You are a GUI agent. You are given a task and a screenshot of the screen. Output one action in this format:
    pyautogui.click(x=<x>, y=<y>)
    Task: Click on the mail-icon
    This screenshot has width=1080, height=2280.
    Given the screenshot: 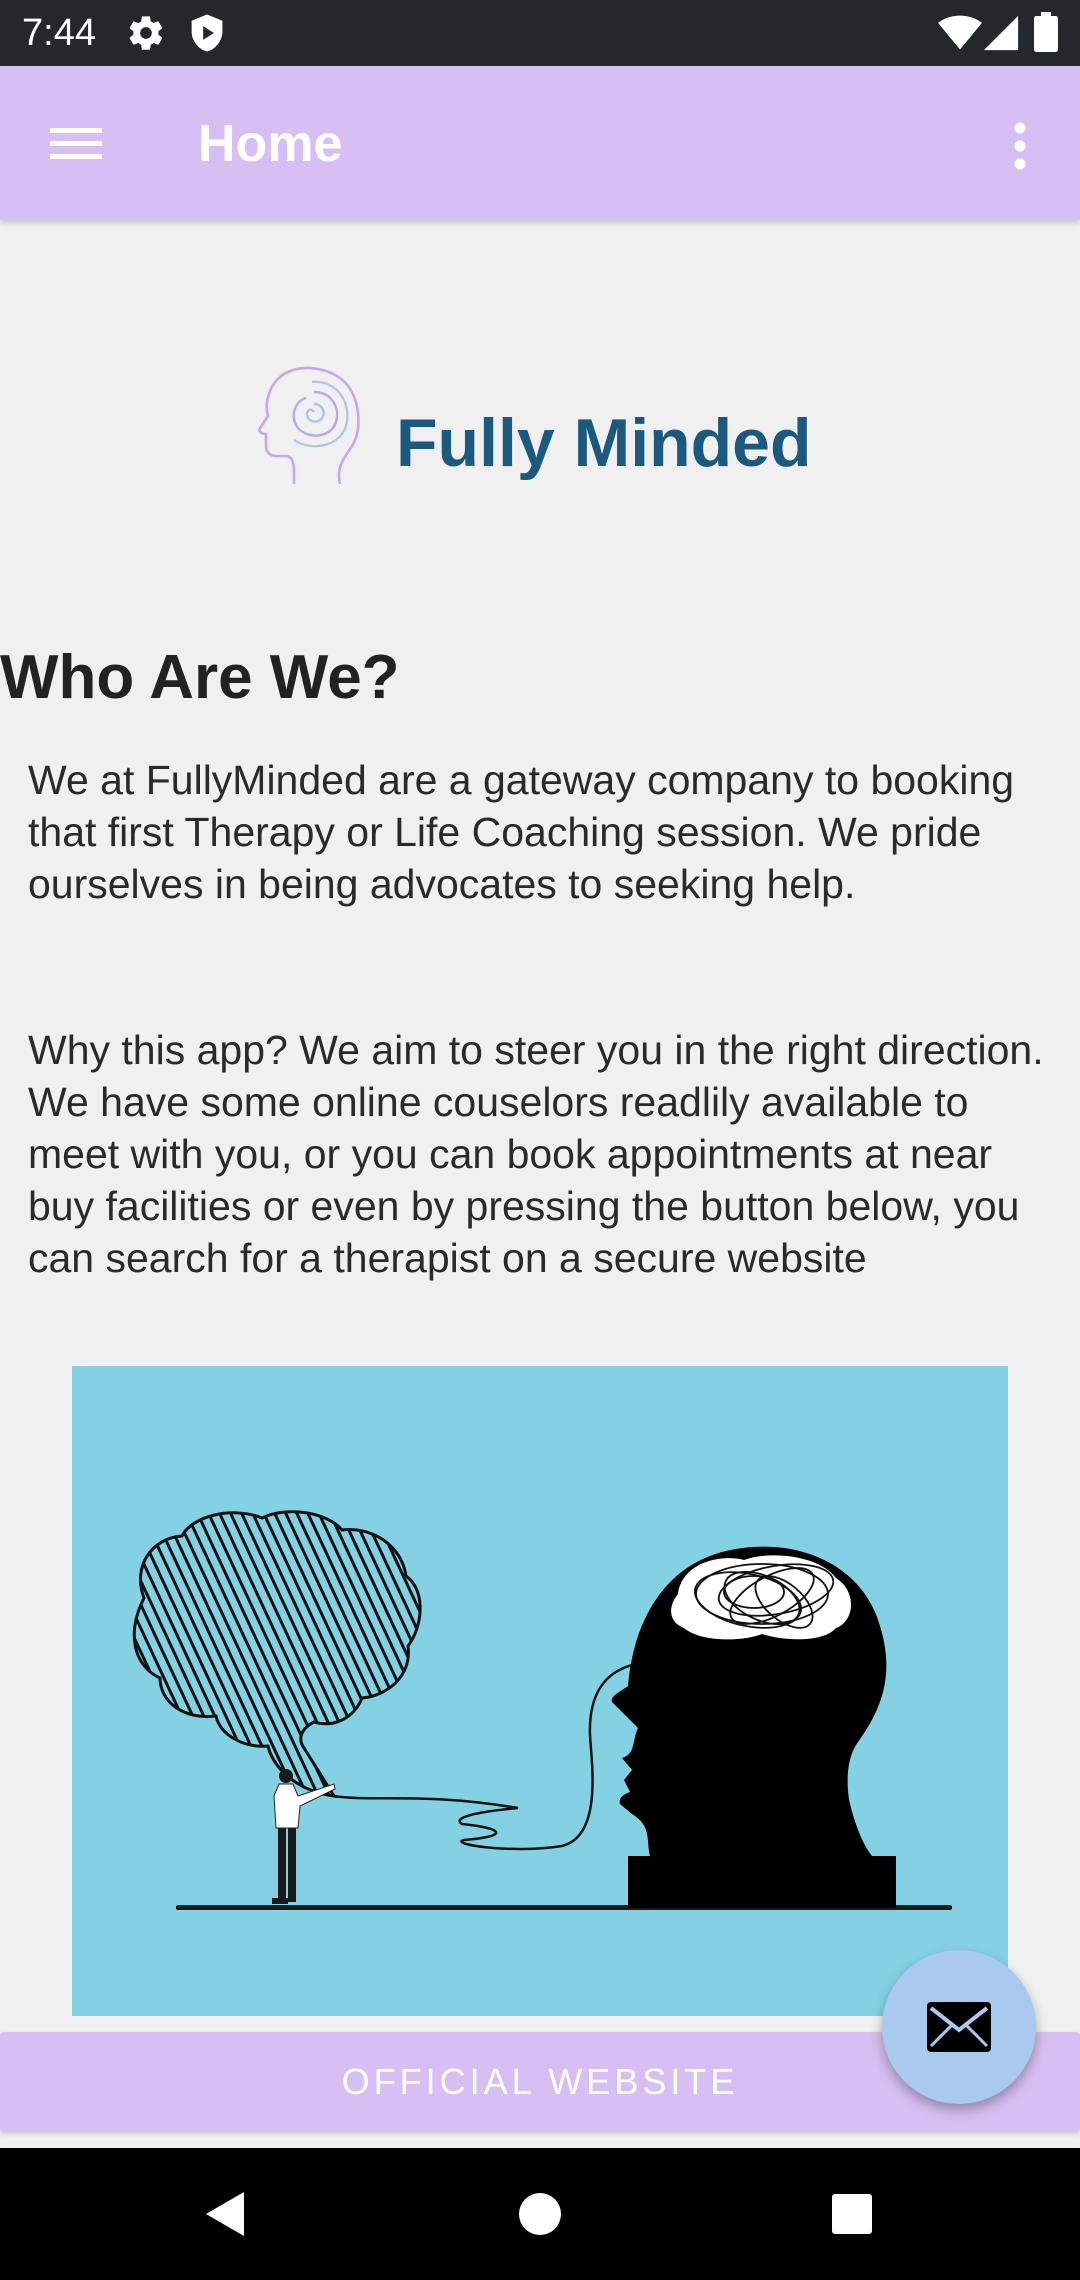 What is the action you would take?
    pyautogui.click(x=959, y=2027)
    